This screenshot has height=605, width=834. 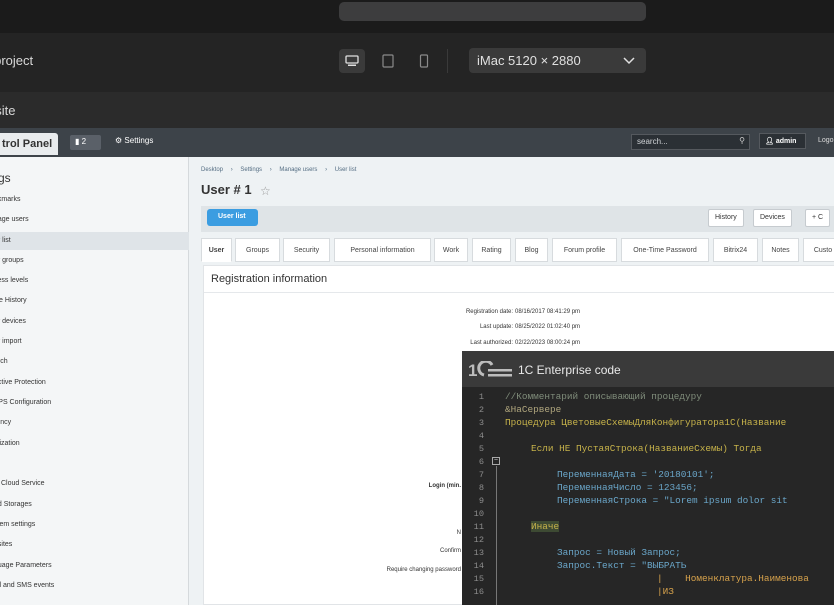 What do you see at coordinates (94, 281) in the screenshot?
I see `sidebar-item: cess levels` at bounding box center [94, 281].